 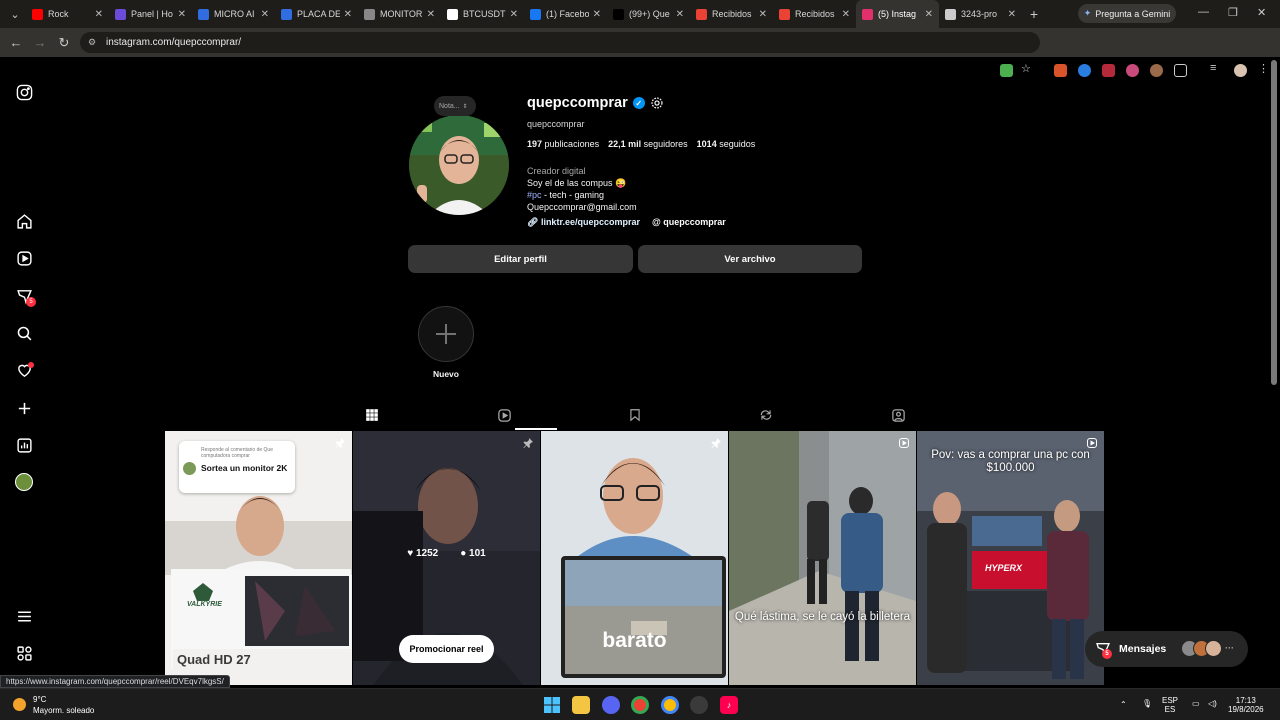 I want to click on new-tab-button: +, so click(x=1034, y=14).